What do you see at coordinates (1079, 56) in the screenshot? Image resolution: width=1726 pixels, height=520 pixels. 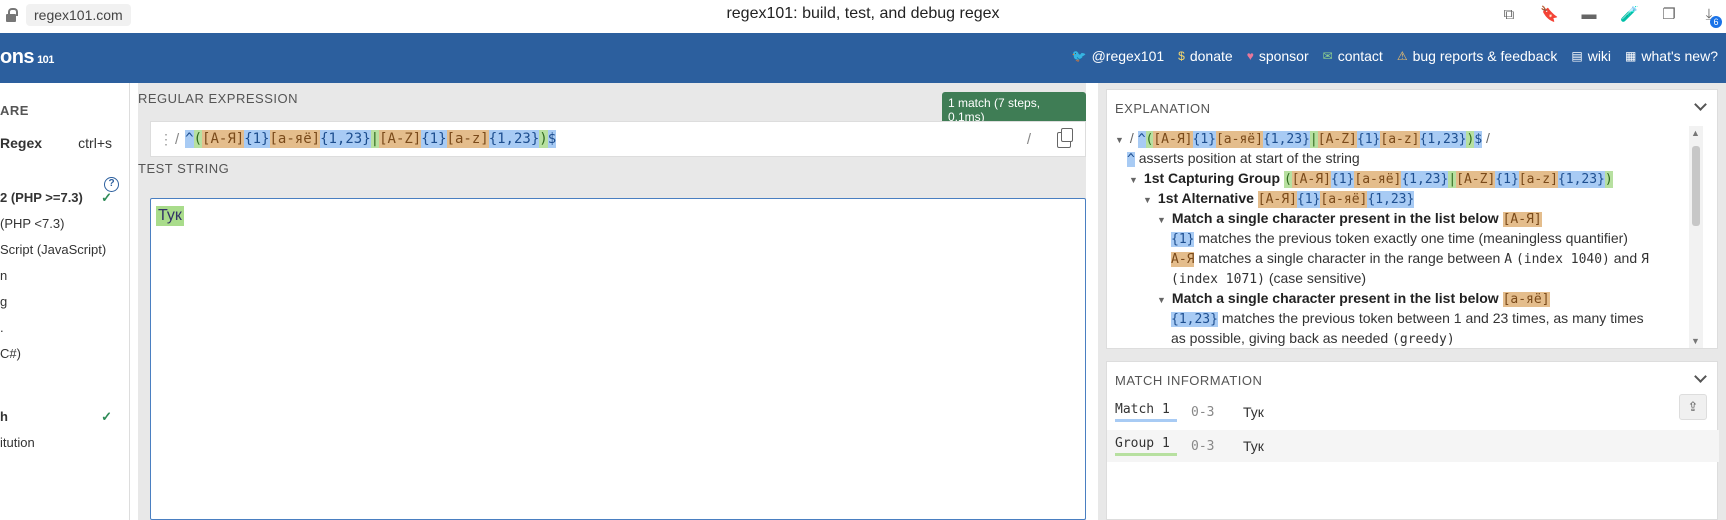 I see `twitter-icon: 🐦` at bounding box center [1079, 56].